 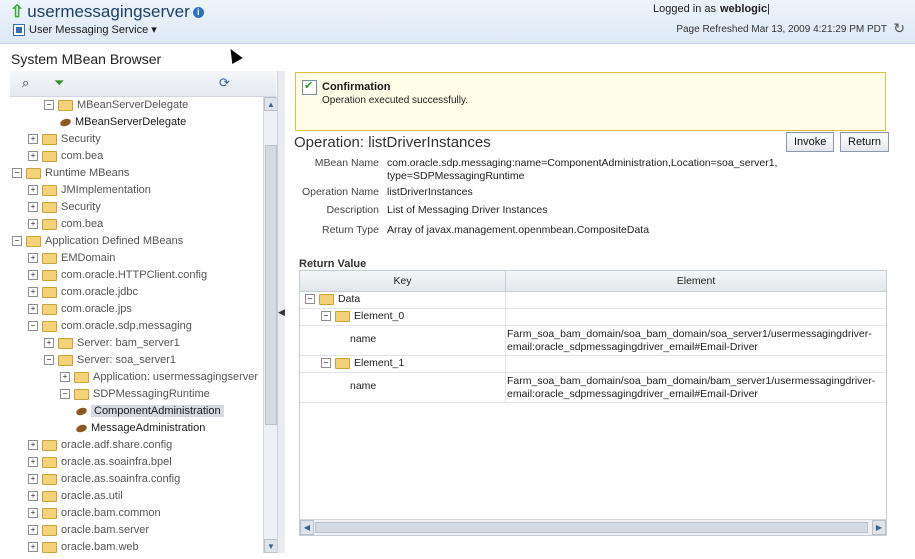 I want to click on scroll-right-arrow: ▶, so click(x=879, y=527).